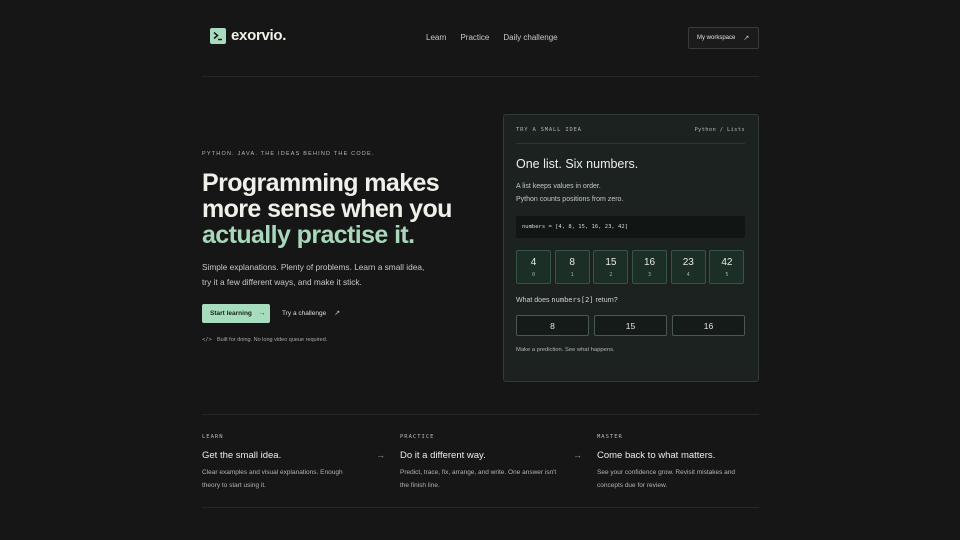  I want to click on answer-option-button: 15, so click(630, 325).